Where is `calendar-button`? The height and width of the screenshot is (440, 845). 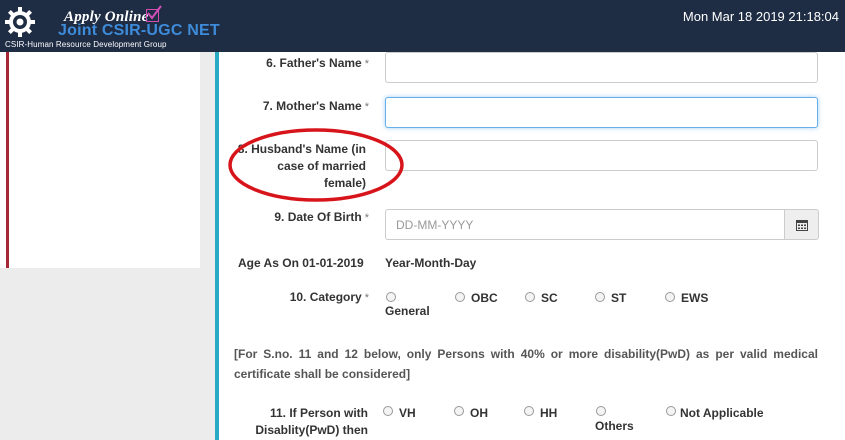 calendar-button is located at coordinates (801, 224).